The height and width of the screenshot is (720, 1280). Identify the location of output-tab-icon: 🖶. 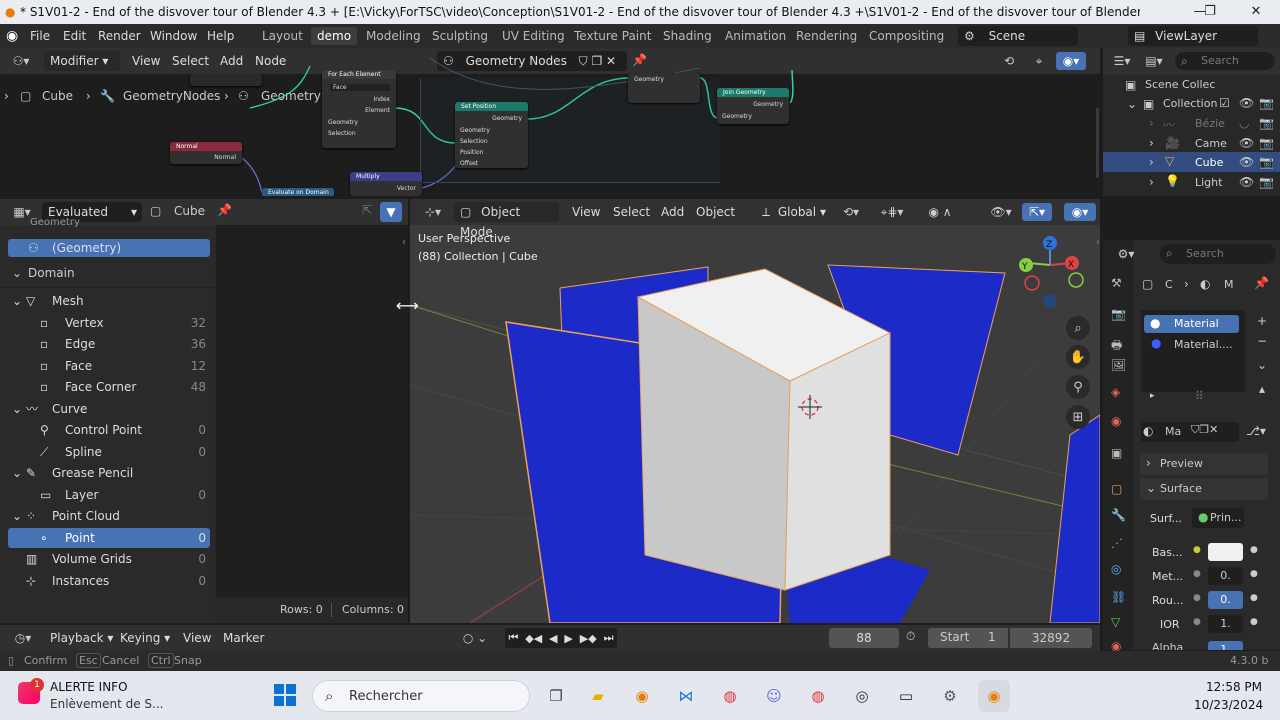
(1116, 346).